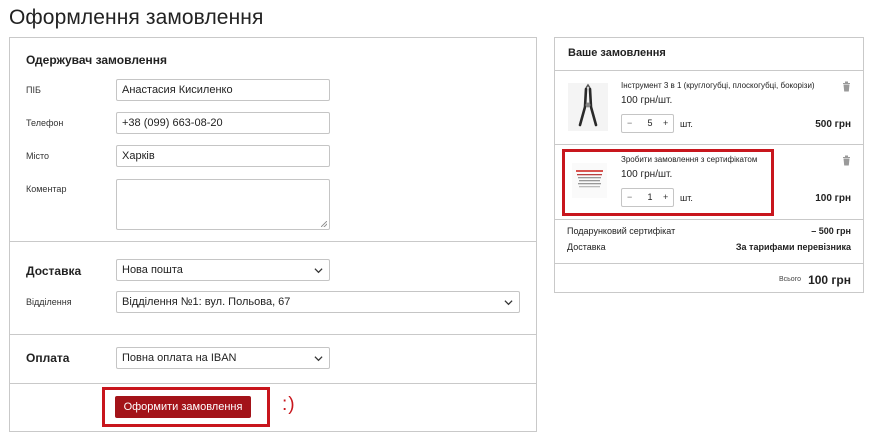 This screenshot has width=870, height=445. Describe the element at coordinates (621, 231) in the screenshot. I see `certificate-label: Подарунковий сертифікат` at that location.